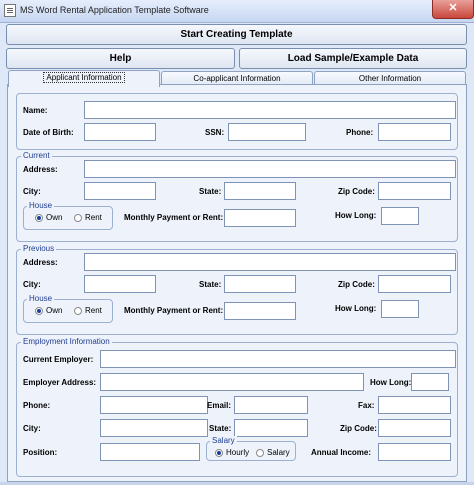  Describe the element at coordinates (223, 440) in the screenshot. I see `salary-legend: Salary` at that location.